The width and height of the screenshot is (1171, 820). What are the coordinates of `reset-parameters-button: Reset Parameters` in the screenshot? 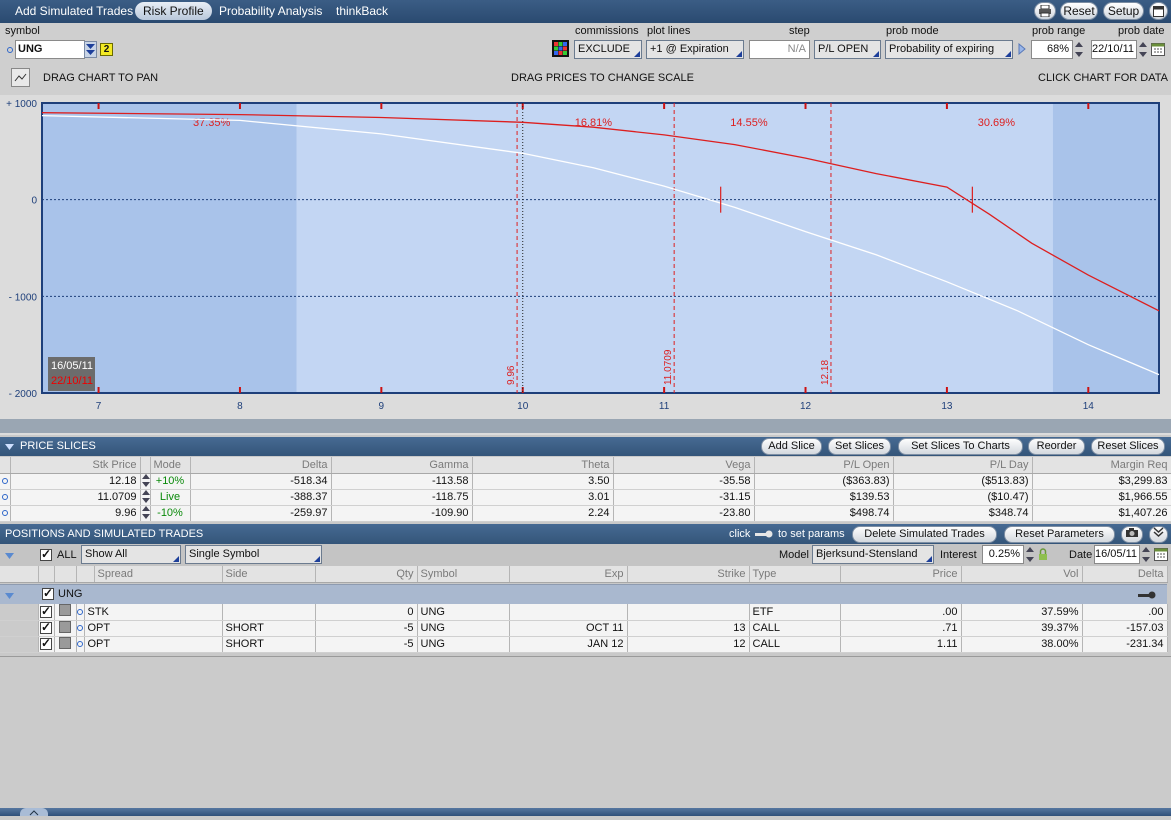 It's located at (1059, 534).